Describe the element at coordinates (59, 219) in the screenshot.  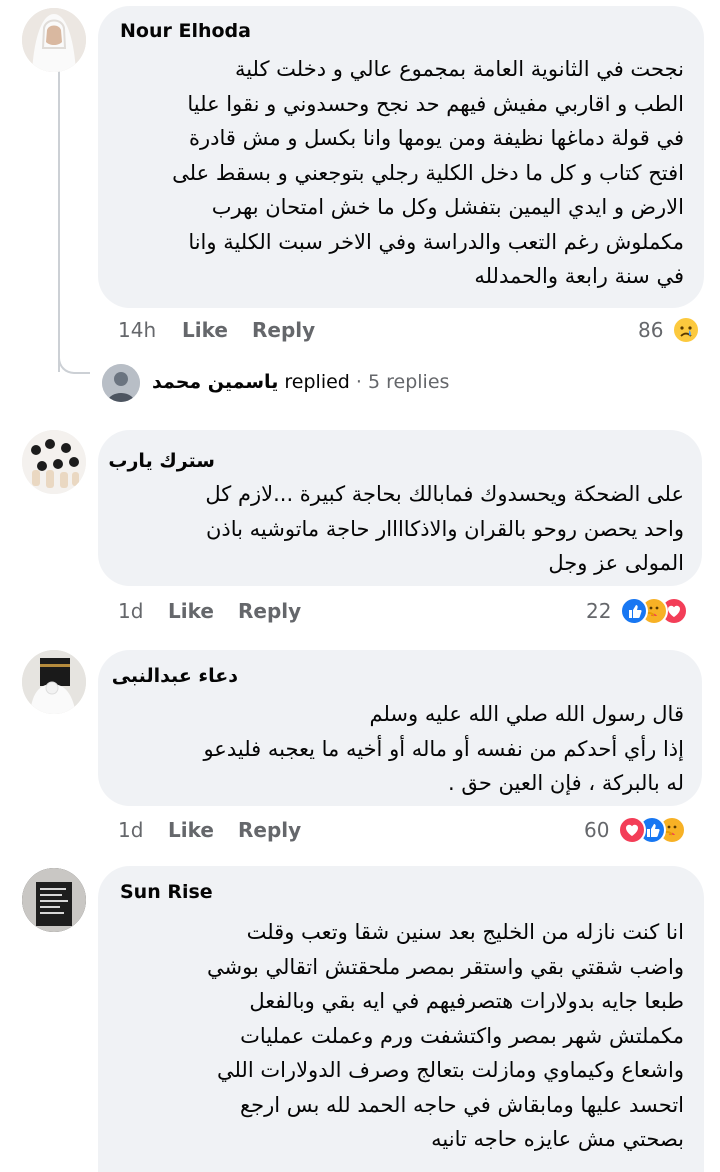
I see `thread-connector-line` at that location.